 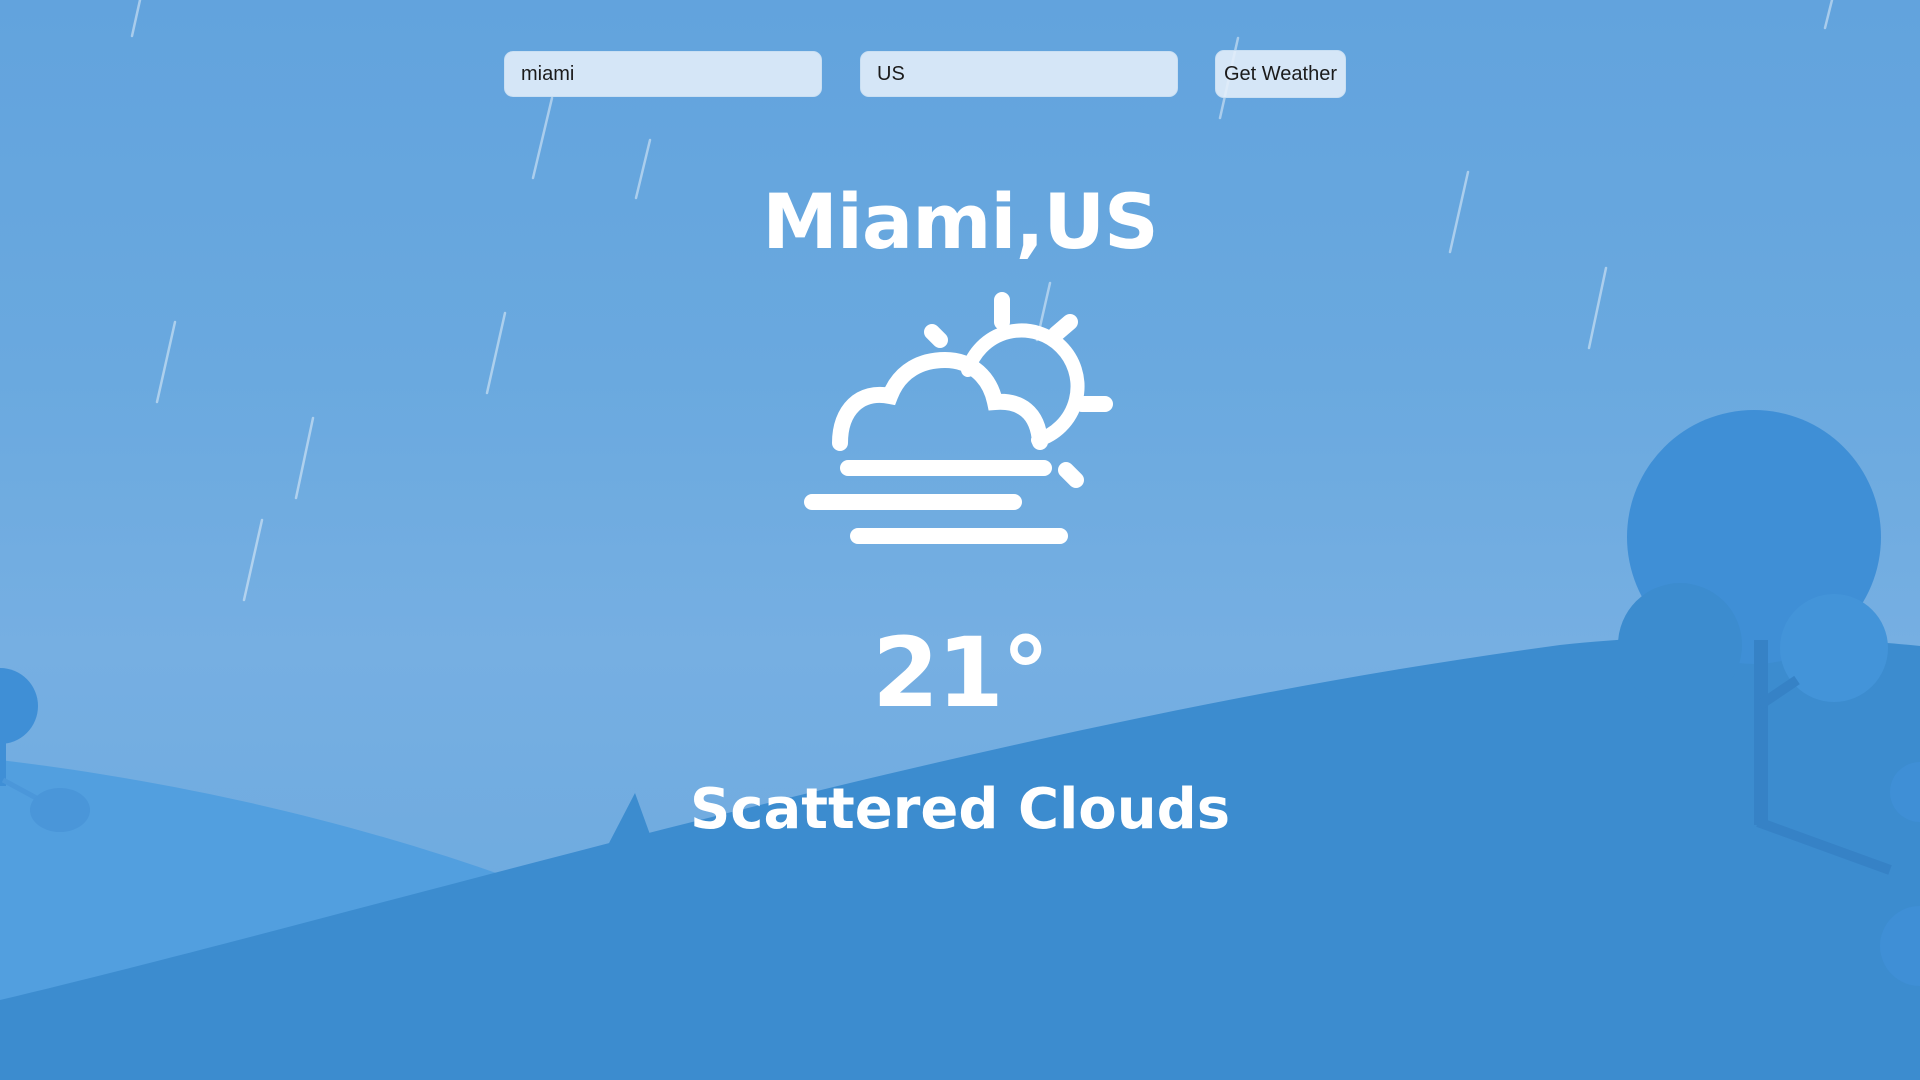 I want to click on temperature-value: 21°, so click(x=961, y=673).